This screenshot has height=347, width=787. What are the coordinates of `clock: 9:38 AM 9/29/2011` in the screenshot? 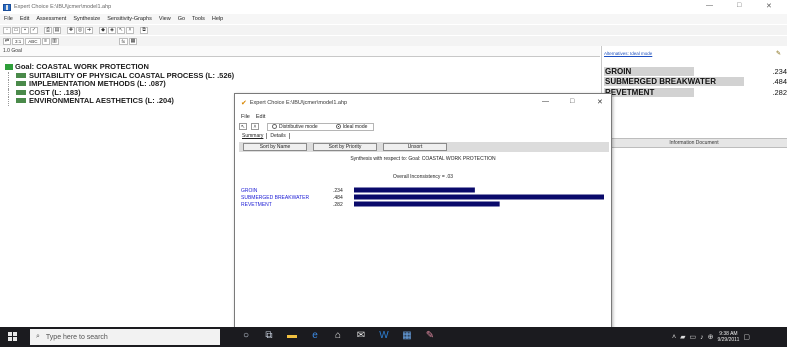 It's located at (728, 337).